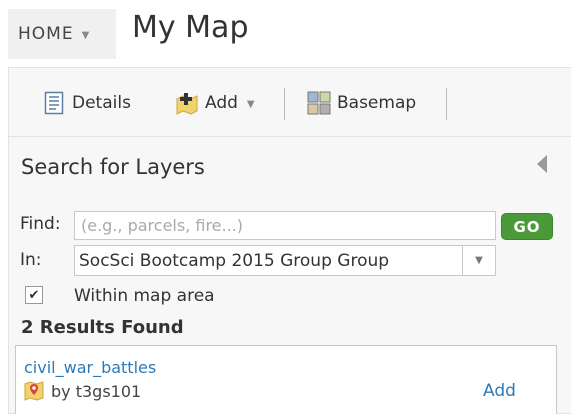 The height and width of the screenshot is (414, 571). I want to click on basemap-button: Basemap, so click(361, 103).